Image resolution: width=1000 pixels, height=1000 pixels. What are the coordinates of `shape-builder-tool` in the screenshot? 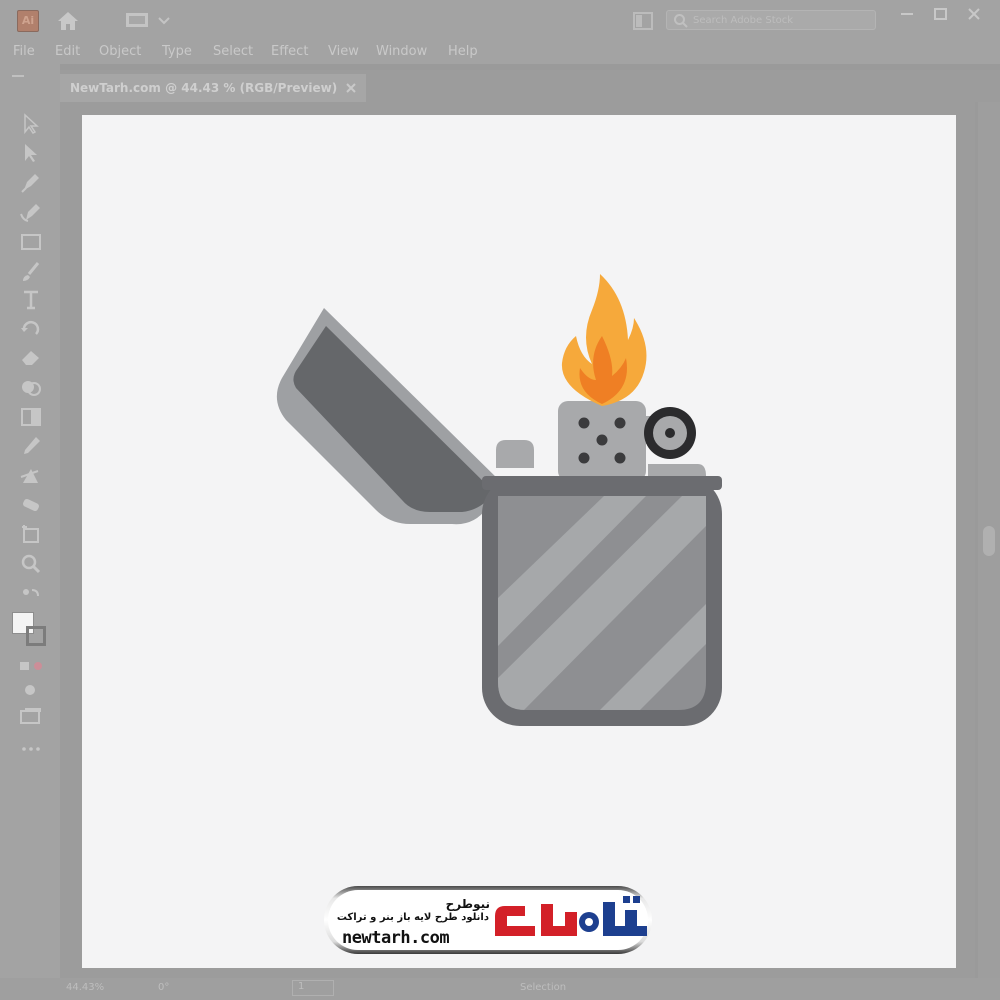 It's located at (31, 387).